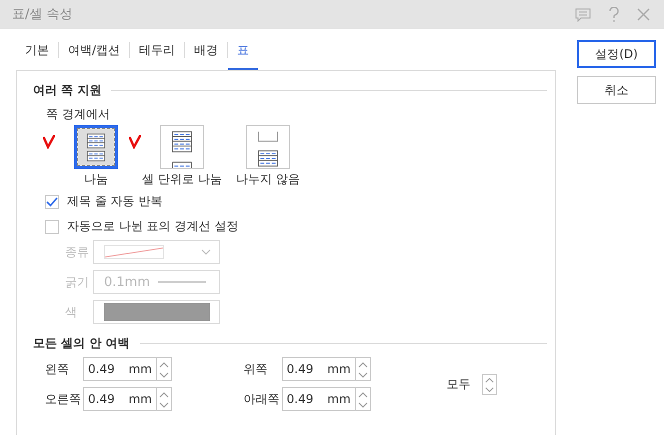  Describe the element at coordinates (268, 179) in the screenshot. I see `option-label: 나누지 않음` at that location.